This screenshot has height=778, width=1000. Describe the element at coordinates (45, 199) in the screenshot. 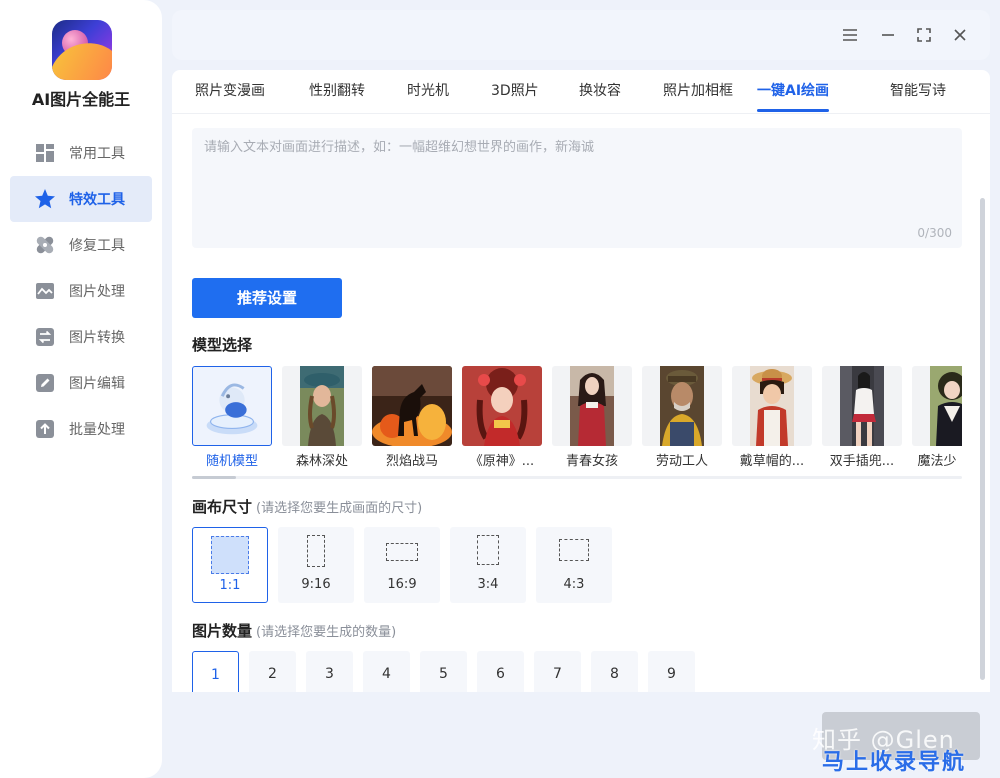

I see `star-icon` at that location.